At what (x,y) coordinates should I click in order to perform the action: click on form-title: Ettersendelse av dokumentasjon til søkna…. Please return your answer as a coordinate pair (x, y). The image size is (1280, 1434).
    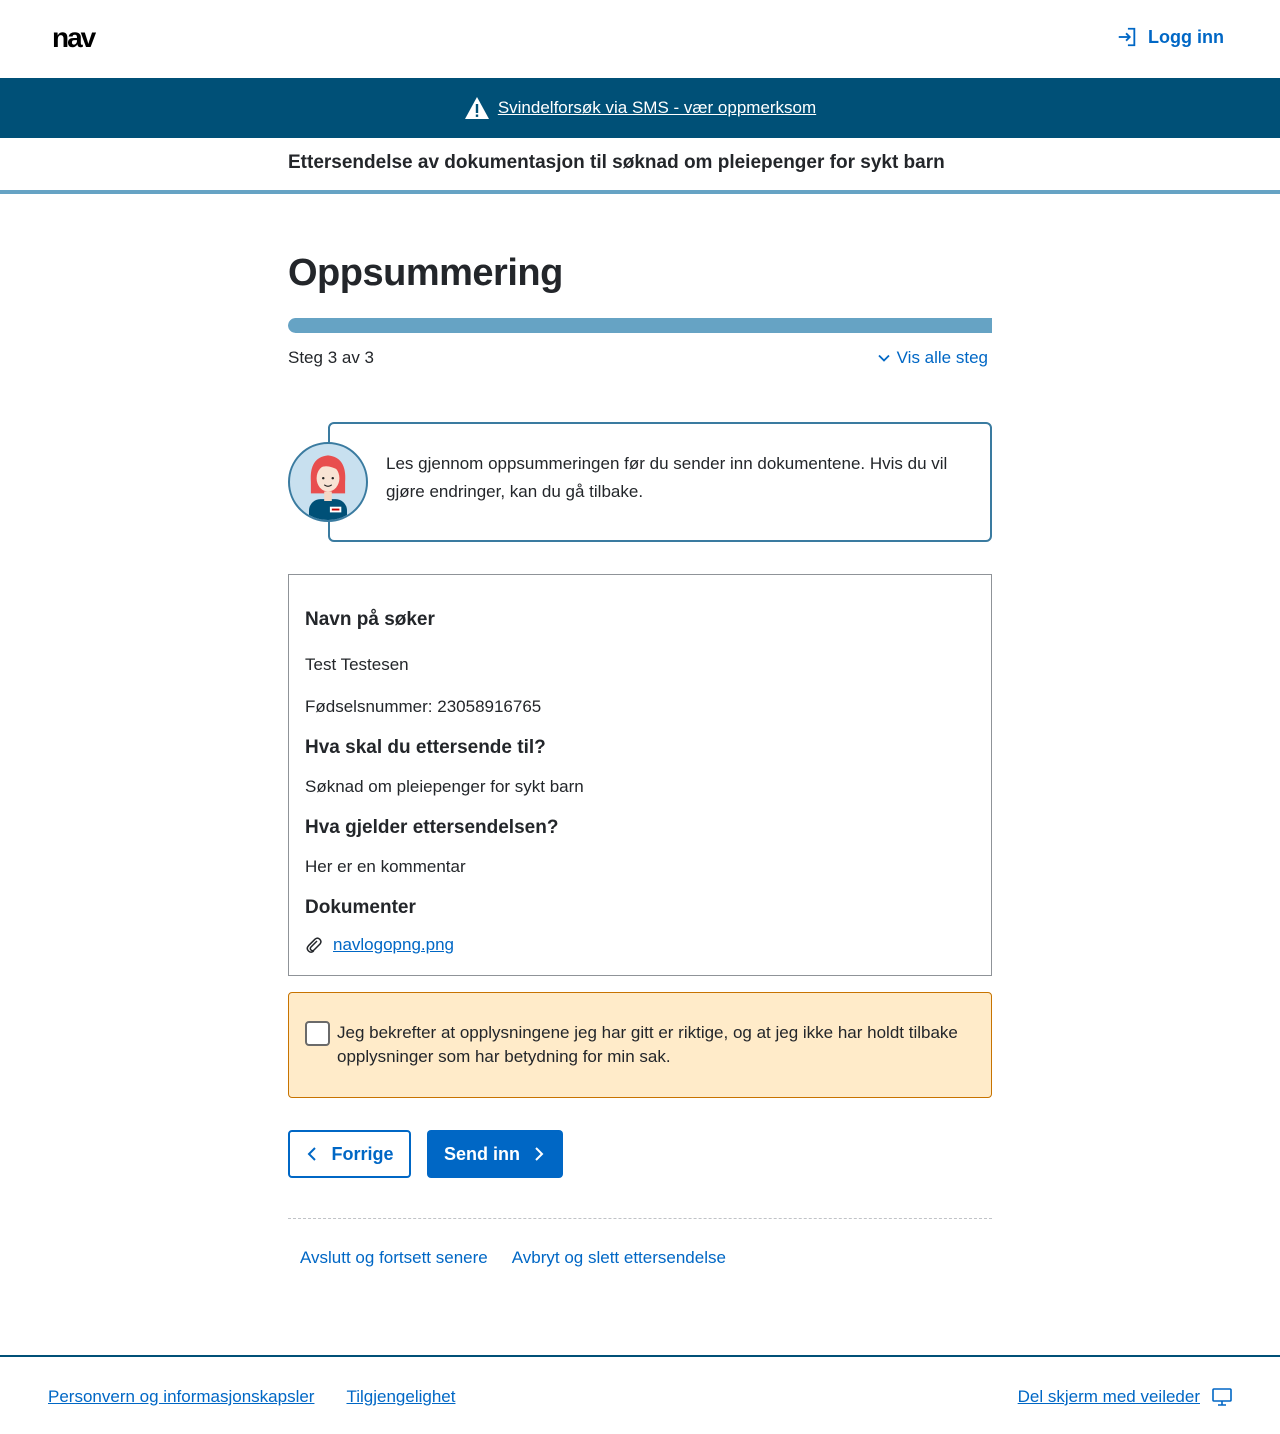
    Looking at the image, I should click on (616, 162).